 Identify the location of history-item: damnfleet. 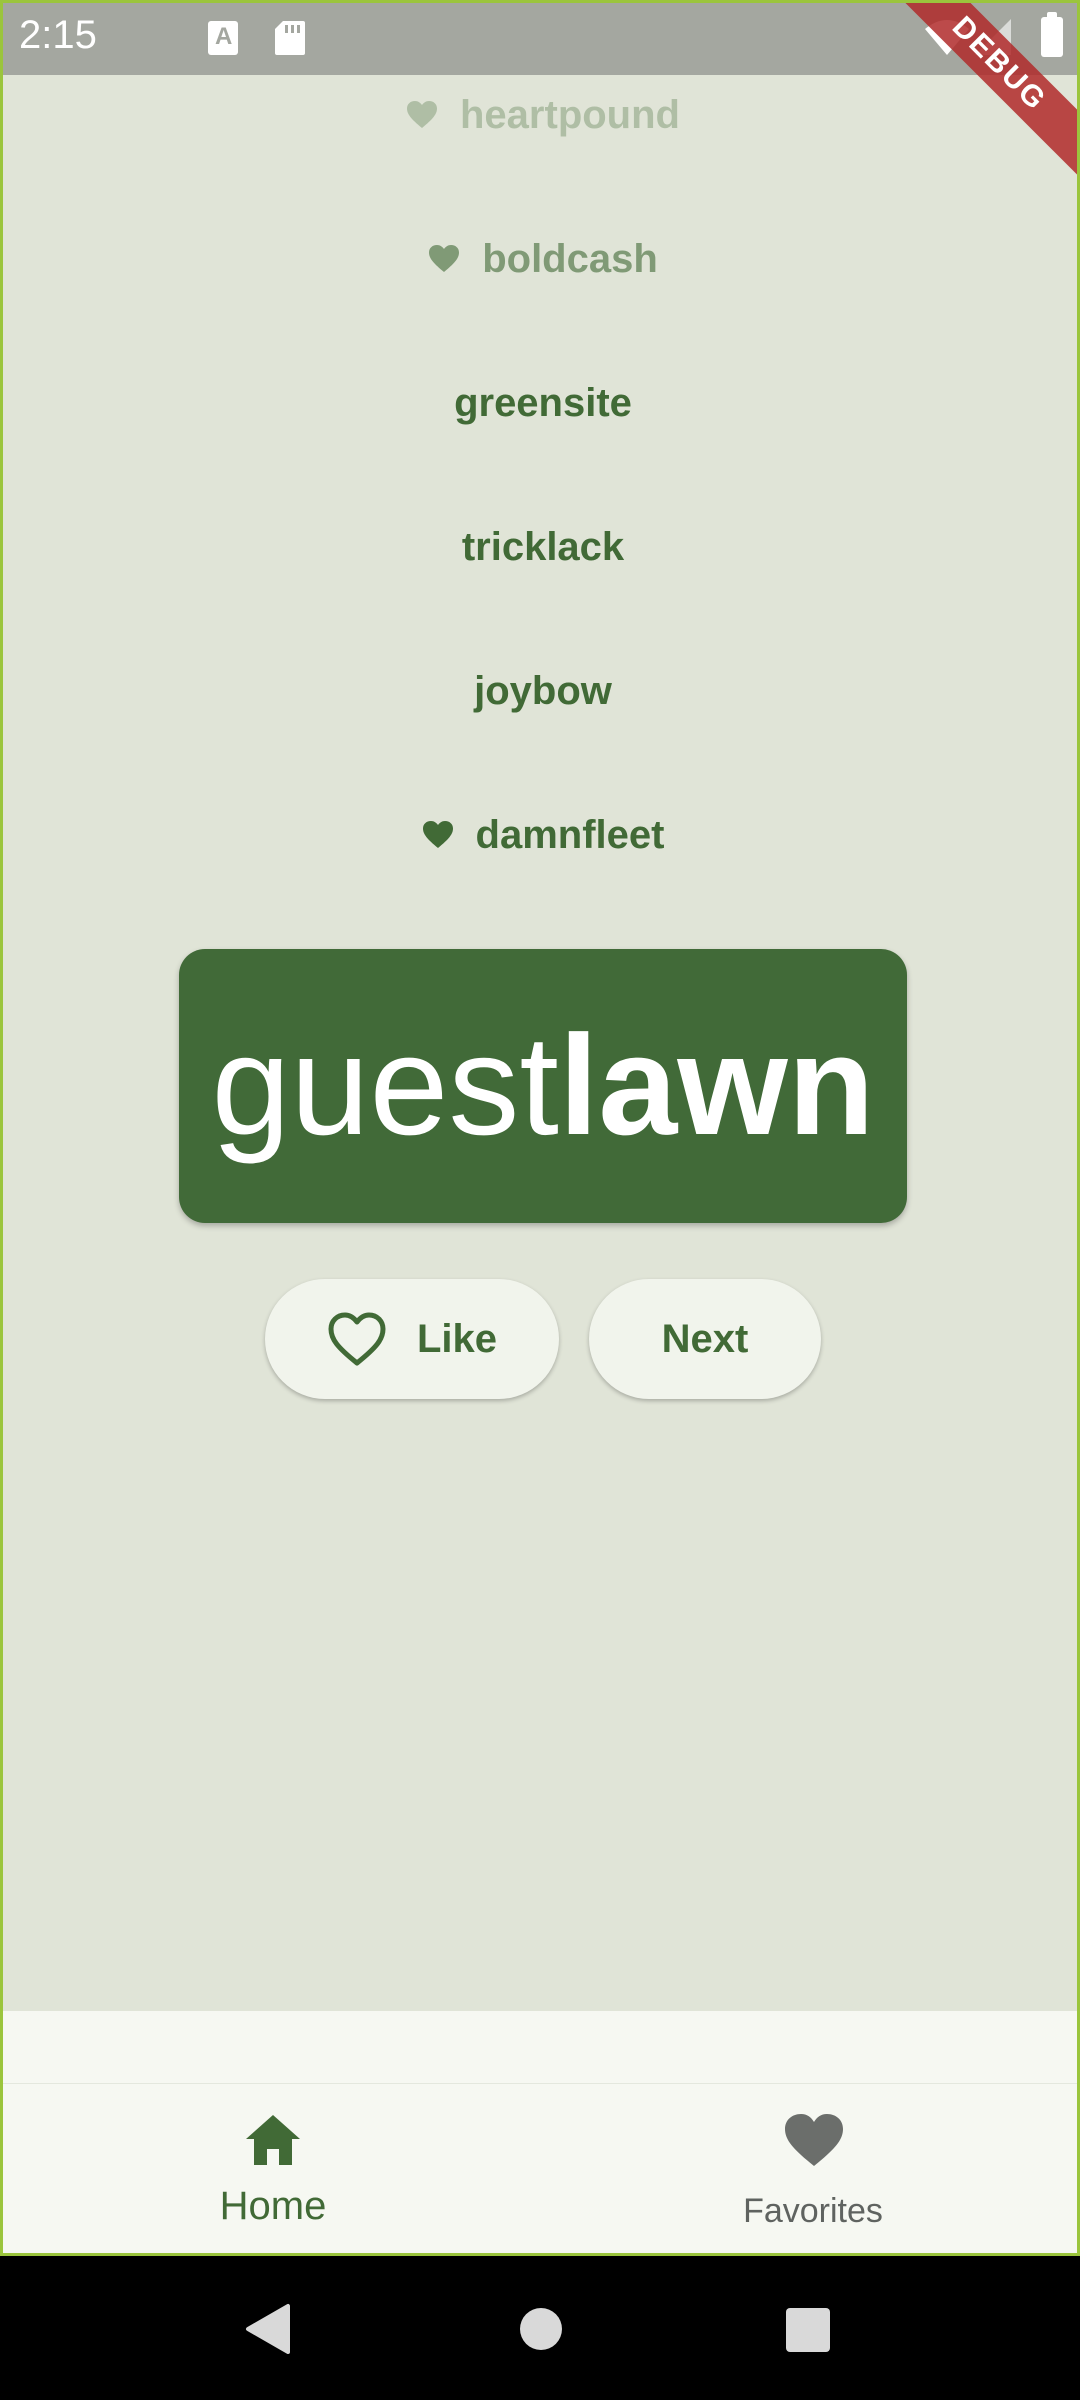
(540, 835).